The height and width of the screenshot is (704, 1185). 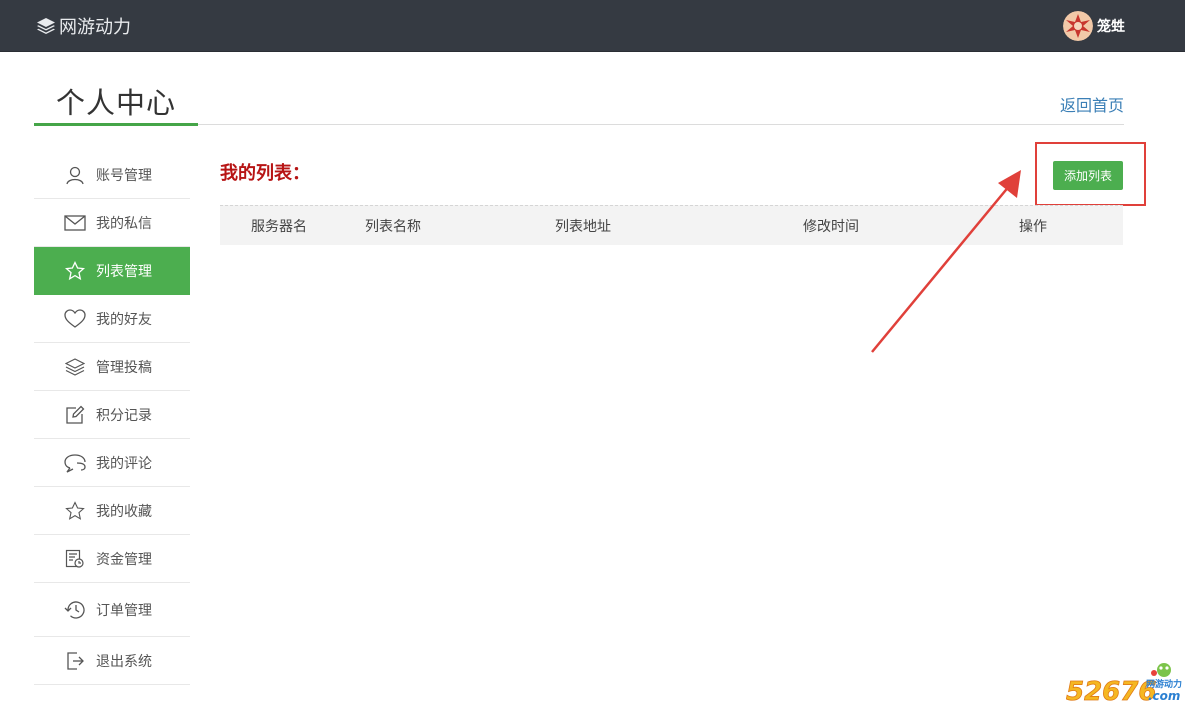 I want to click on sidebar-item-orders: 订单管理, so click(x=112, y=610).